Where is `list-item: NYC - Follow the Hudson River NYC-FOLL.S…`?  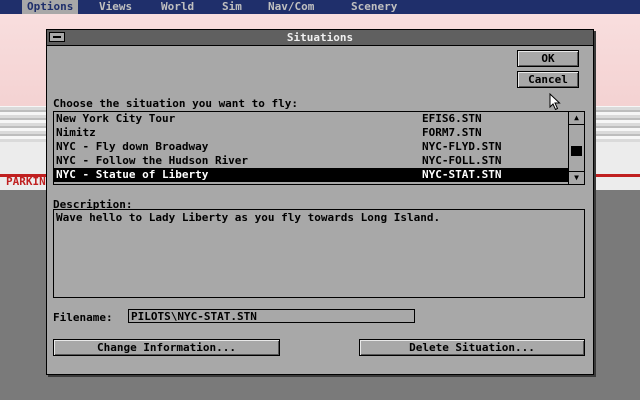
list-item: NYC - Follow the Hudson River NYC-FOLL.S… is located at coordinates (311, 161).